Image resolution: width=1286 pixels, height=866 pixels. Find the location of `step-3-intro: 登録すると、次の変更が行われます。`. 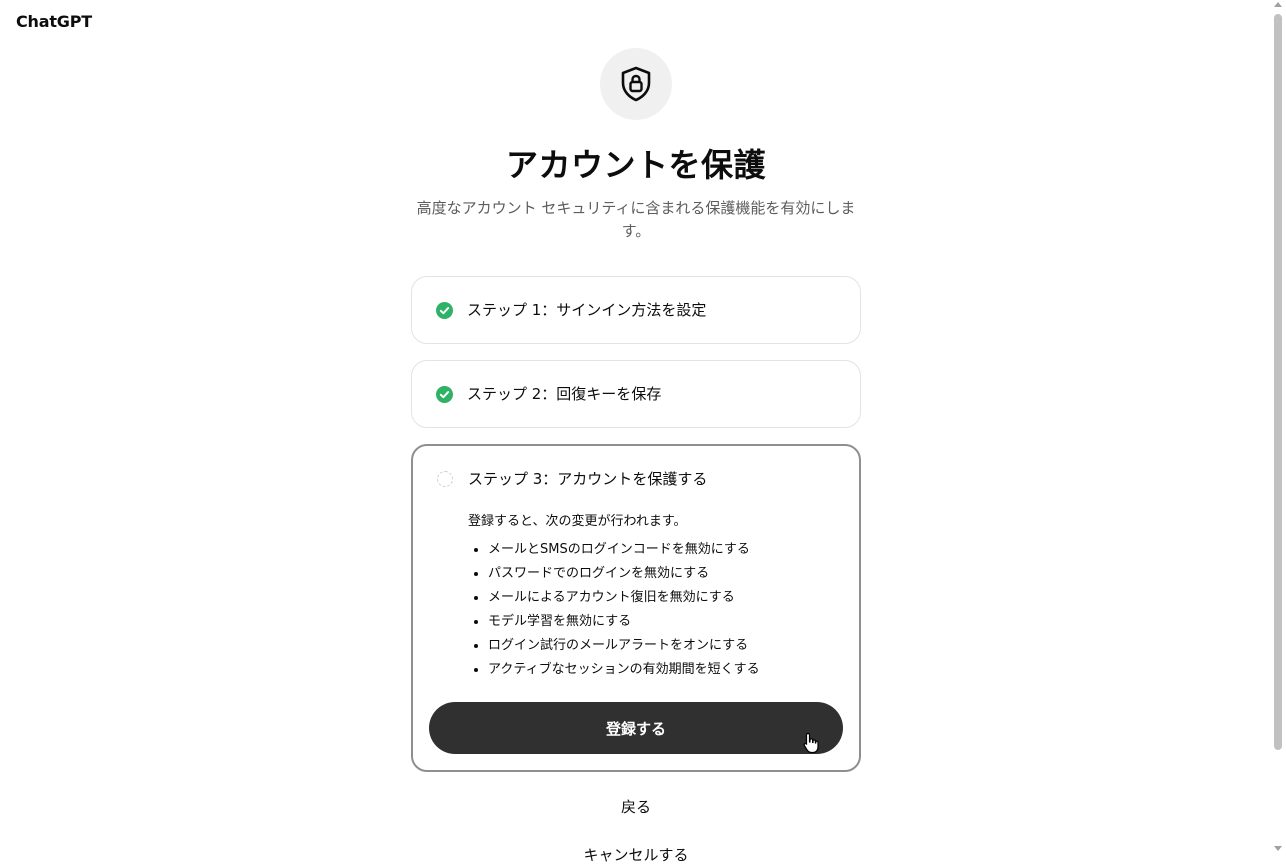

step-3-intro: 登録すると、次の変更が行われます。 is located at coordinates (577, 521).